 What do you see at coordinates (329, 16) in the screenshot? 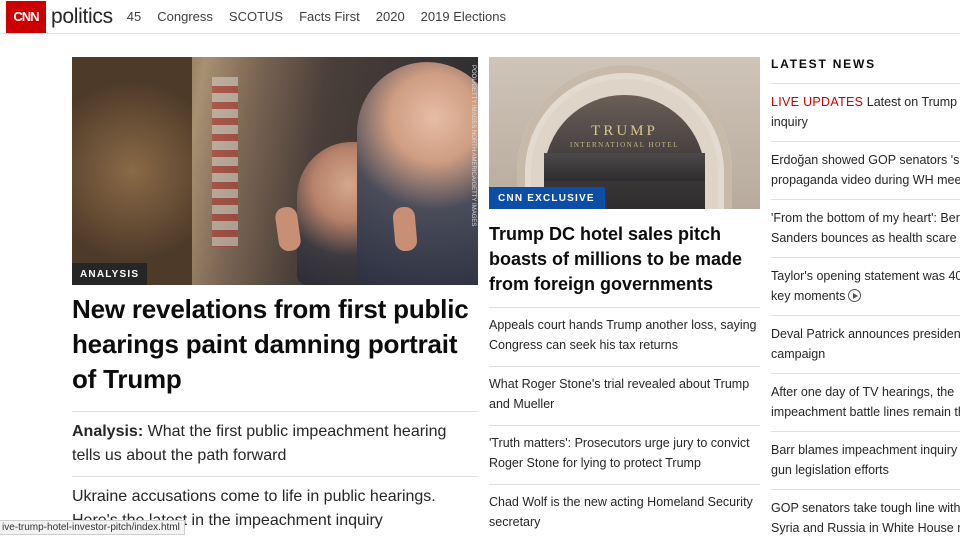
I see `nav-item-facts-first: Facts First` at bounding box center [329, 16].